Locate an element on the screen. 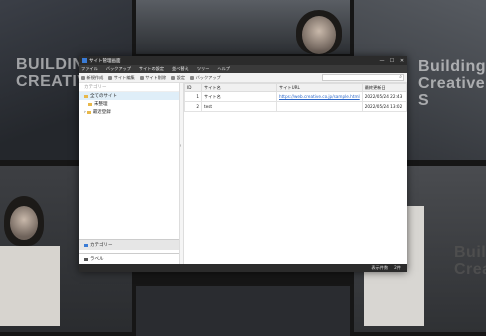 The width and height of the screenshot is (486, 336). close-icon: ✕ is located at coordinates (402, 61).